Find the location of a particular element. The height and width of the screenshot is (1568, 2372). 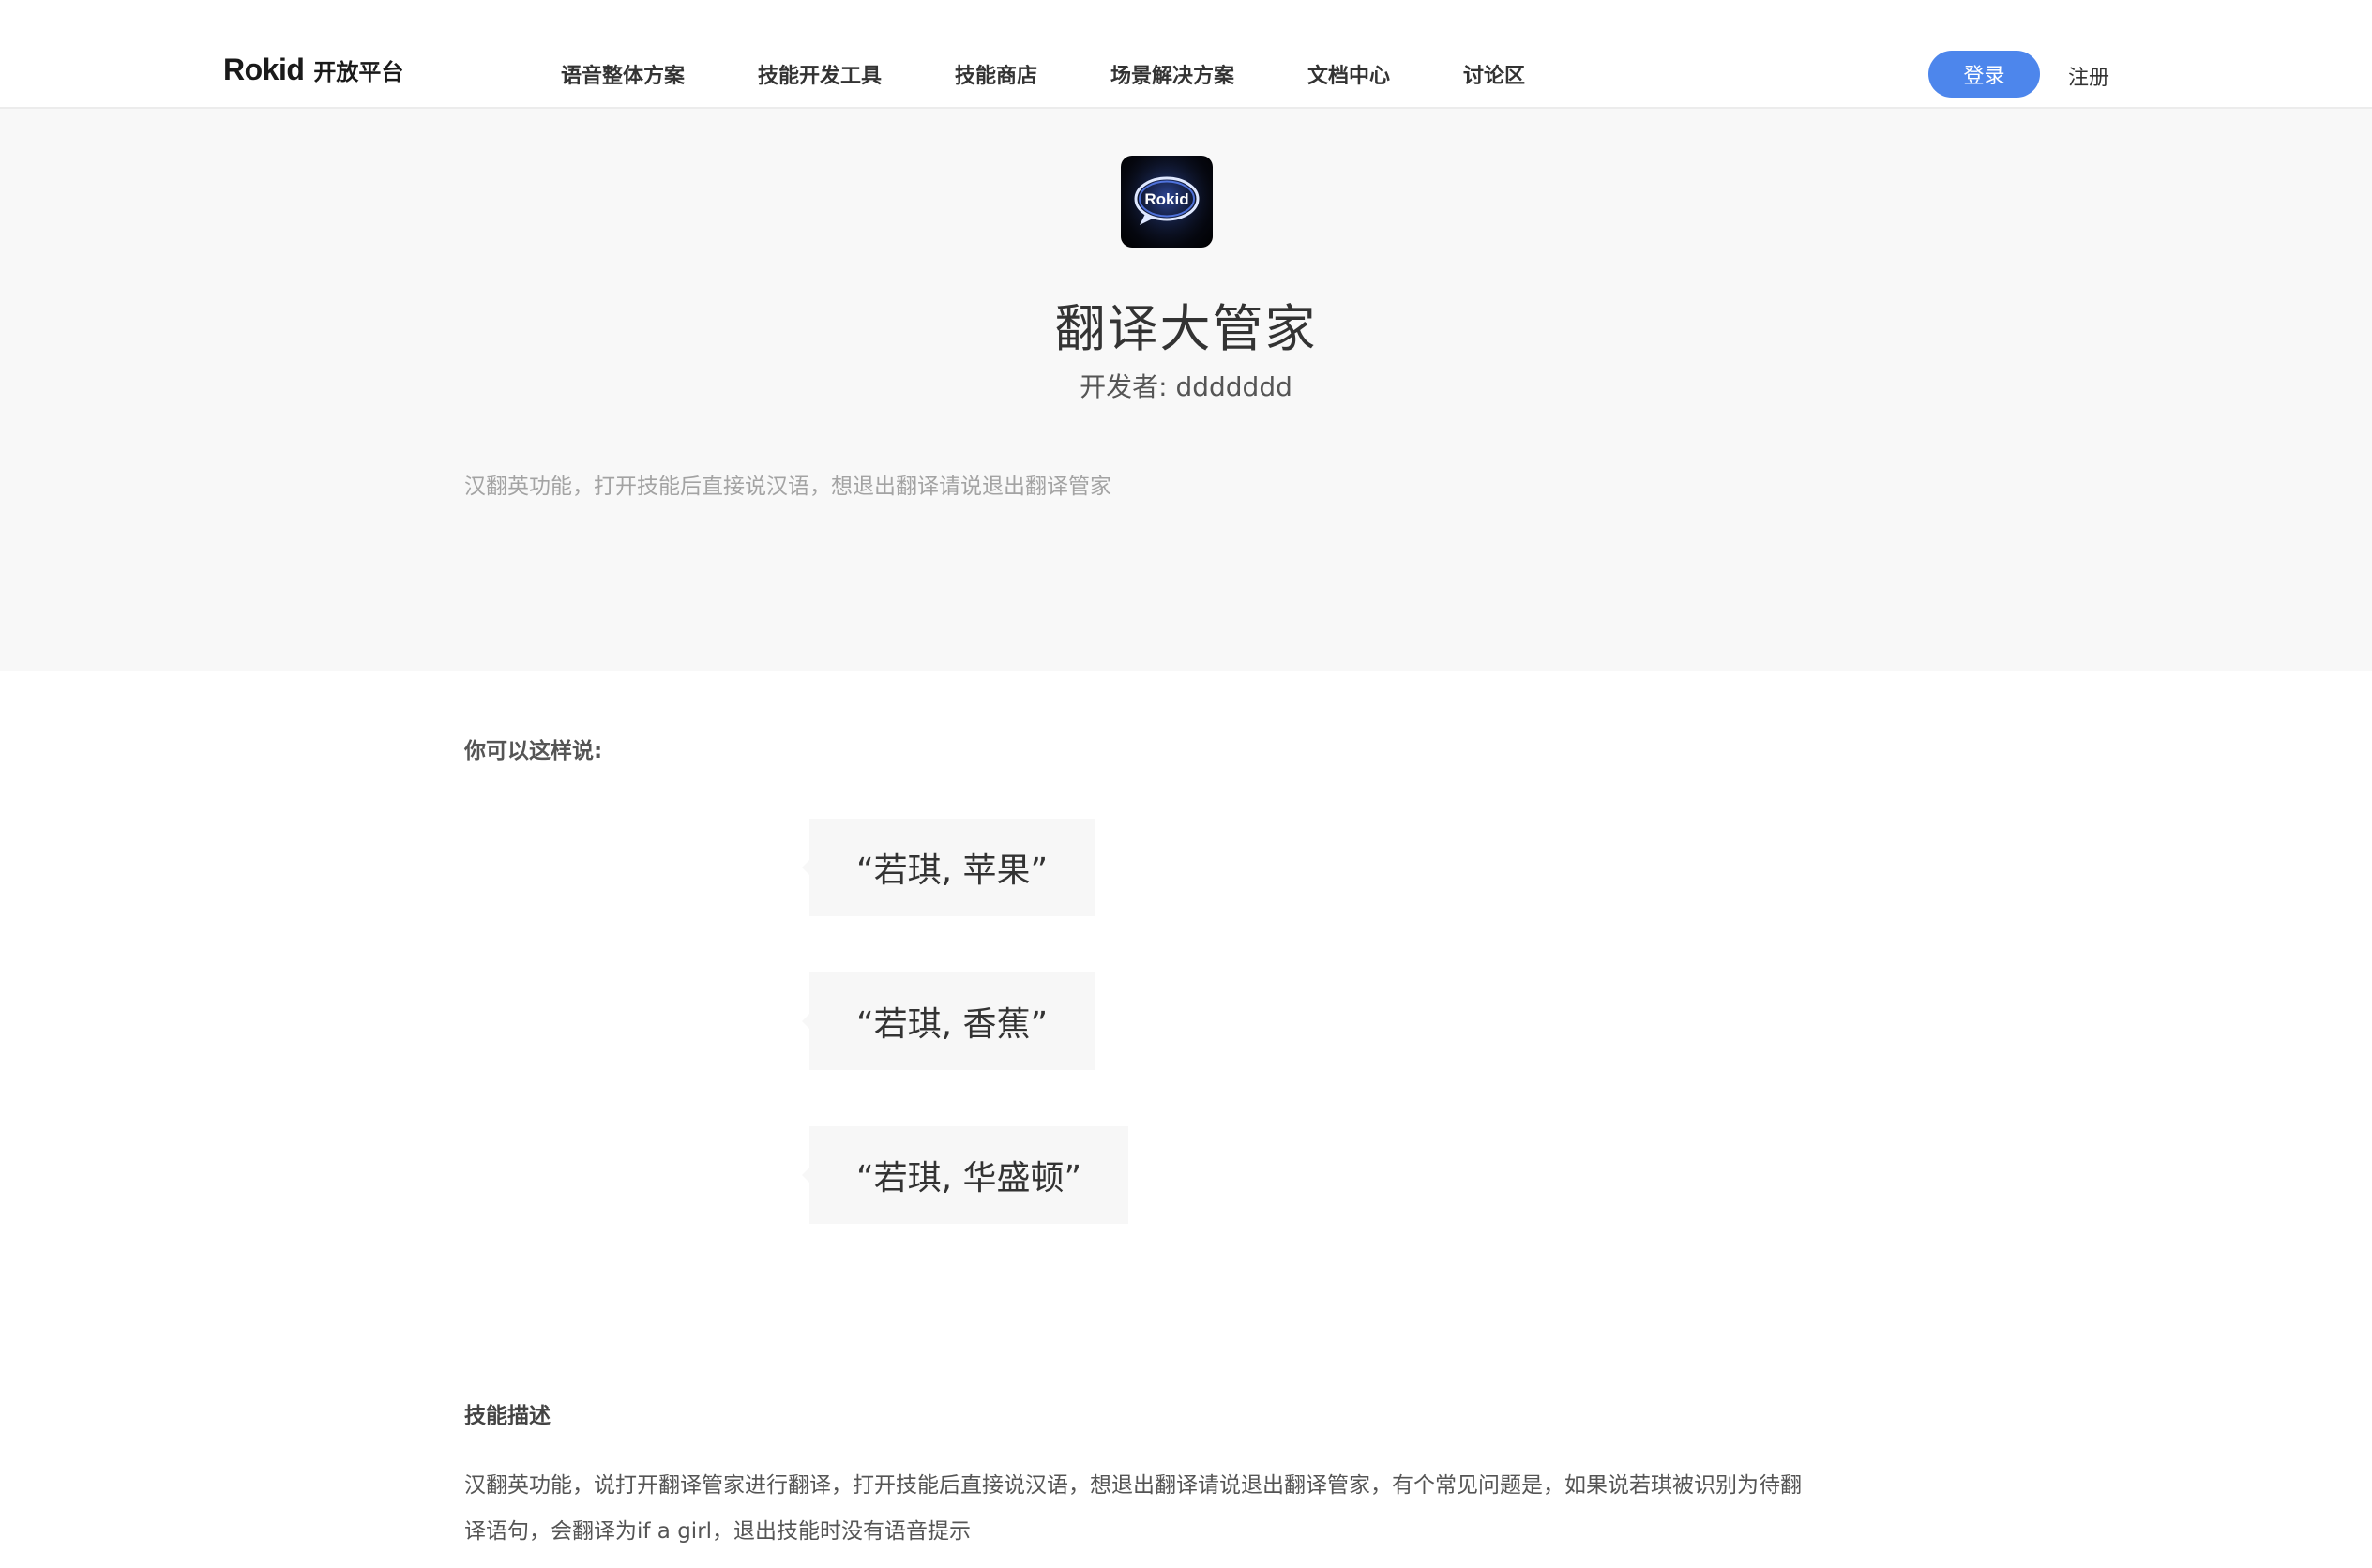

logo: Rokid 开放平台 is located at coordinates (313, 70).